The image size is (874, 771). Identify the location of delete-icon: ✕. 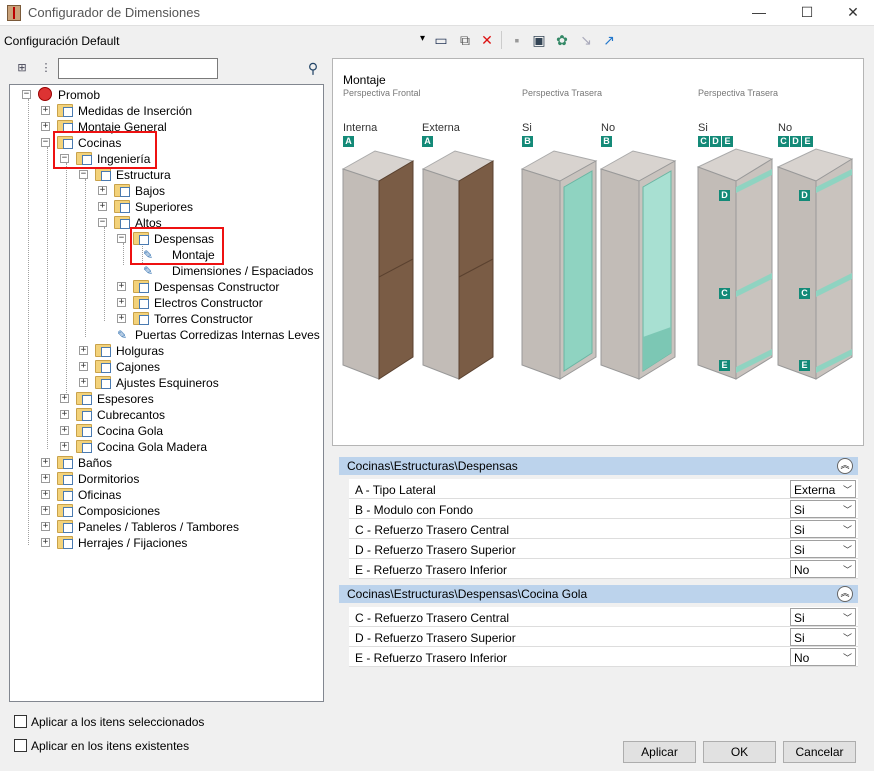
(487, 40).